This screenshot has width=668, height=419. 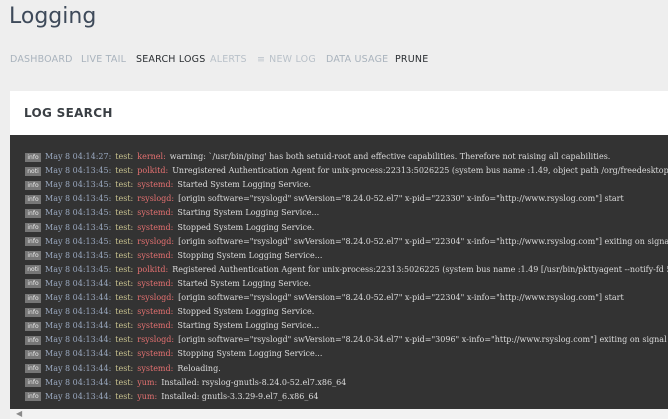 What do you see at coordinates (153, 171) in the screenshot?
I see `log-process: polkitd:` at bounding box center [153, 171].